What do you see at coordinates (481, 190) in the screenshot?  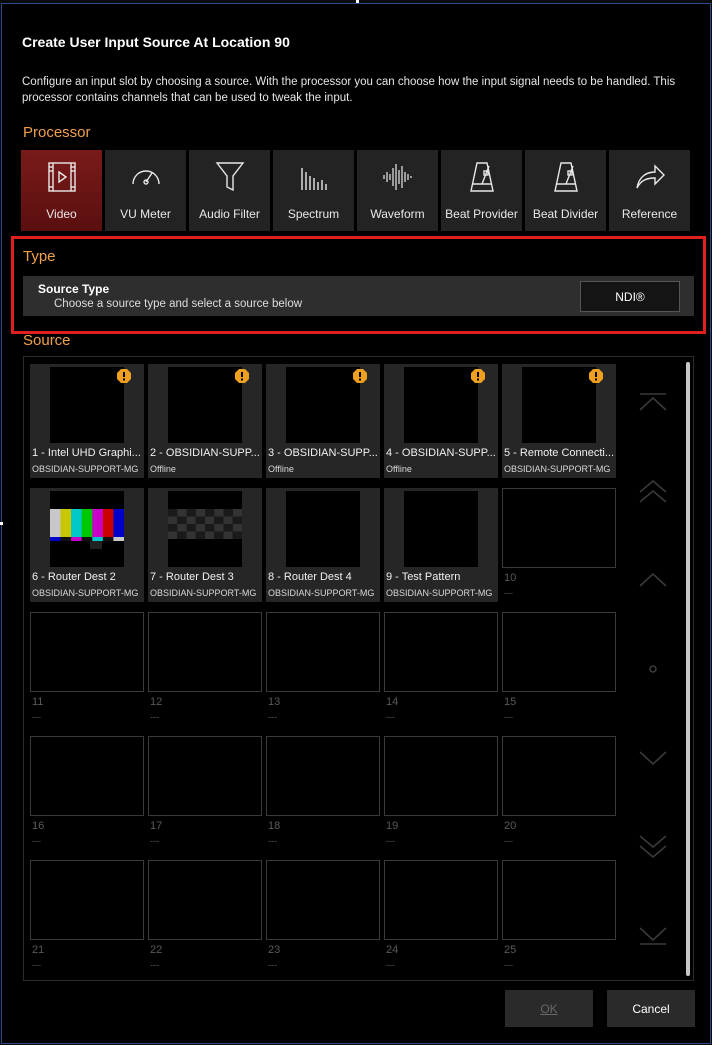 I see `processor-beat-provider-button: Beat Provider` at bounding box center [481, 190].